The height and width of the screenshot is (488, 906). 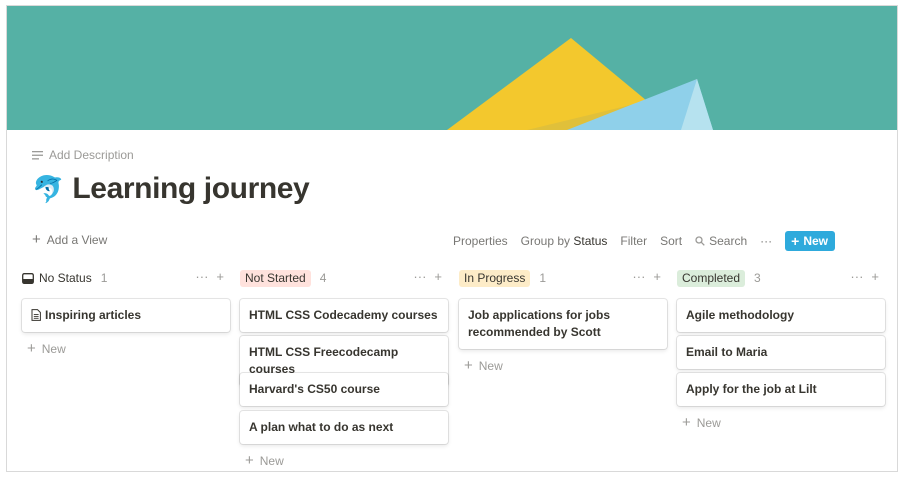 I want to click on dolphin-icon: 🐬, so click(x=48, y=189).